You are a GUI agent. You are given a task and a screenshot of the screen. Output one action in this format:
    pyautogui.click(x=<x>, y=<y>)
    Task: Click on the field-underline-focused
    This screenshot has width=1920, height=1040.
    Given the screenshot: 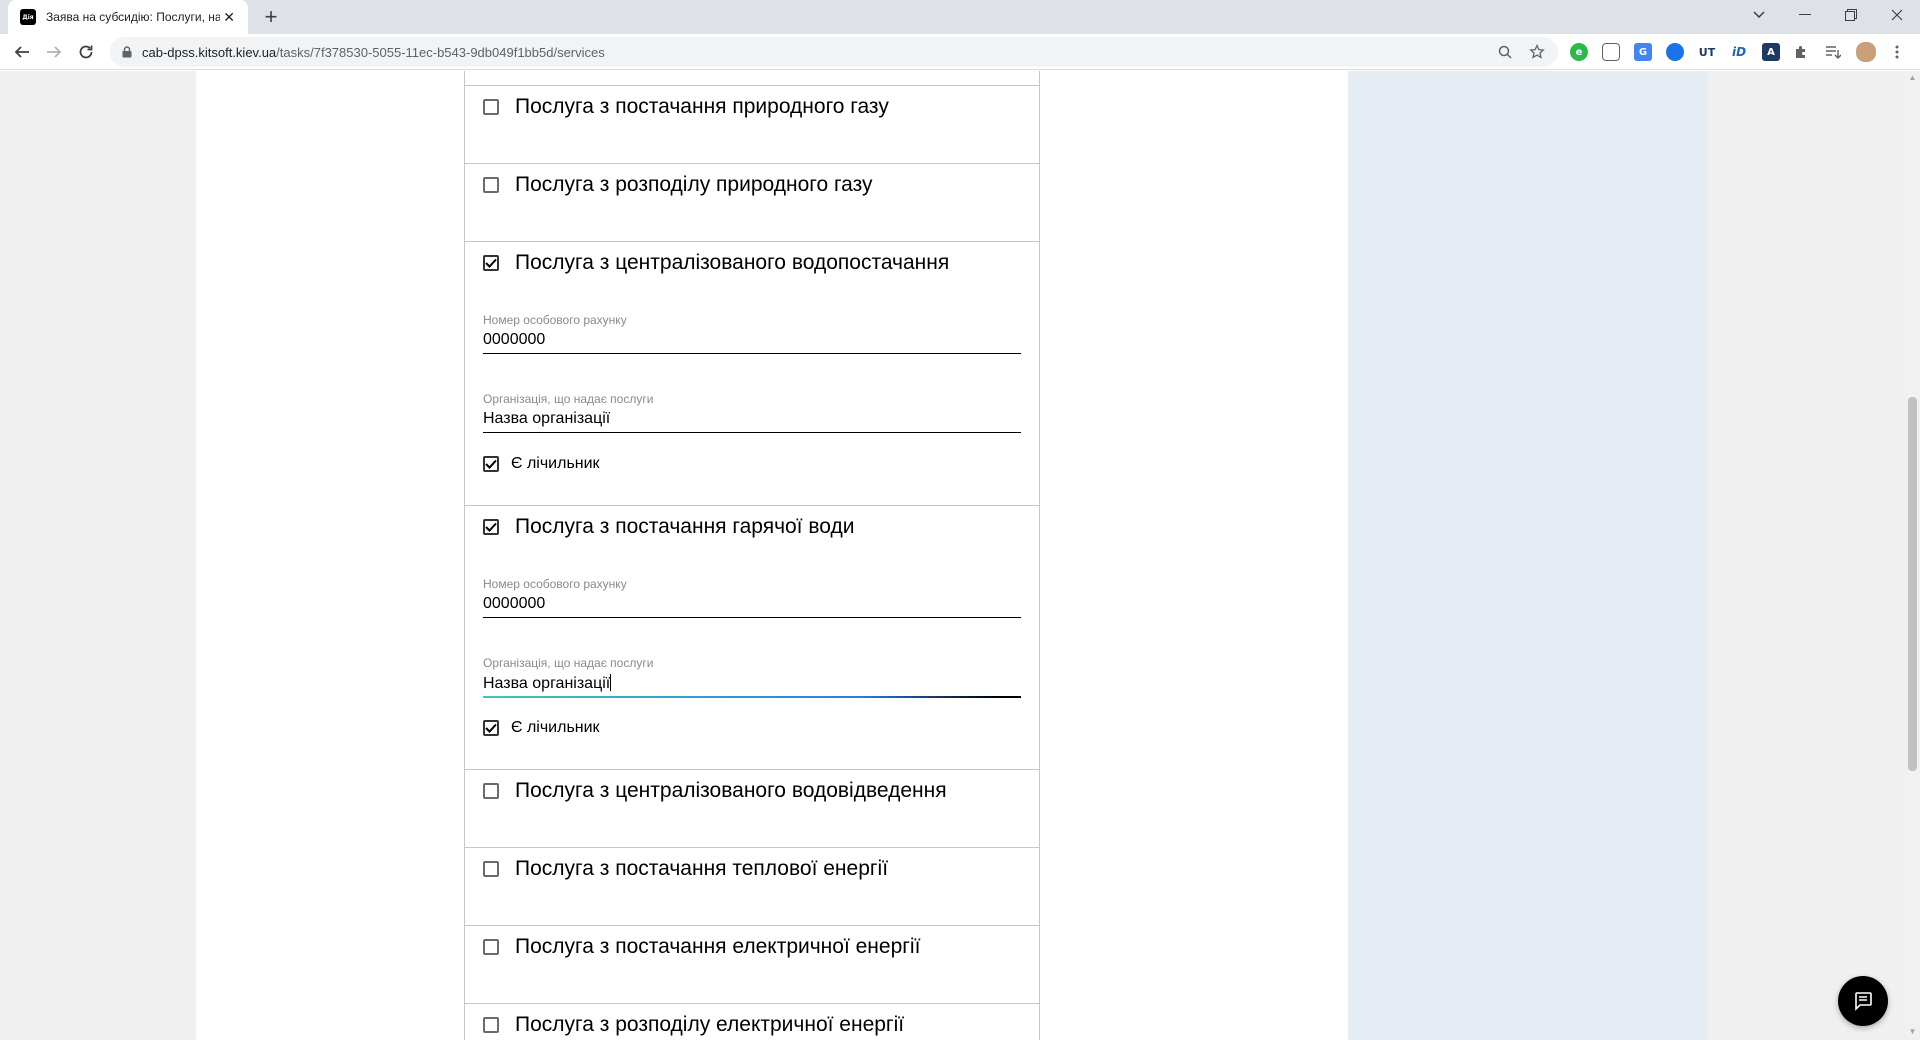 What is the action you would take?
    pyautogui.click(x=752, y=697)
    